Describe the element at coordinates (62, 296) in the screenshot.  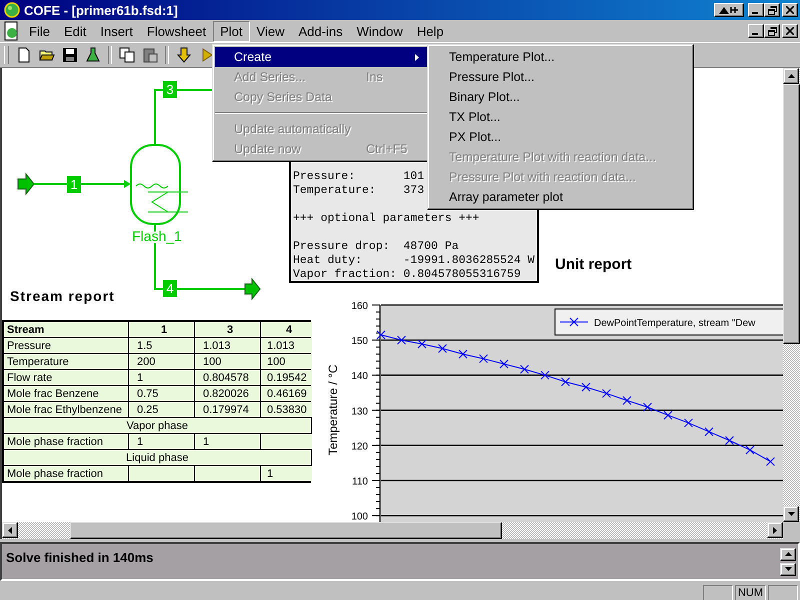
I see `stream-report-title: Stream report` at that location.